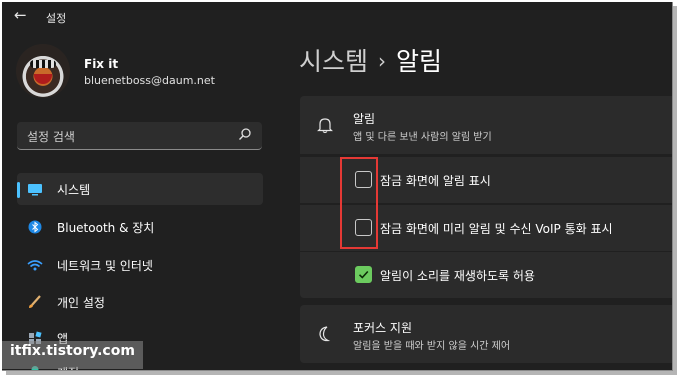  What do you see at coordinates (419, 61) in the screenshot?
I see `breadcrumb-current: 알림` at bounding box center [419, 61].